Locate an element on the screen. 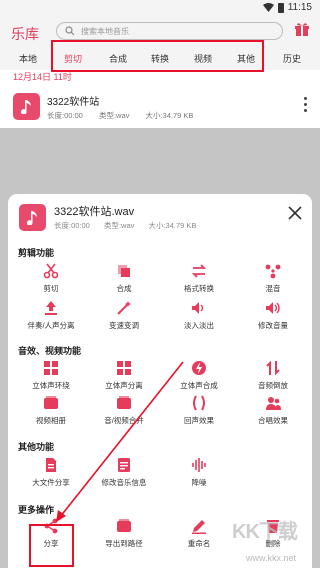 The width and height of the screenshot is (320, 568). wifi-icon is located at coordinates (268, 7).